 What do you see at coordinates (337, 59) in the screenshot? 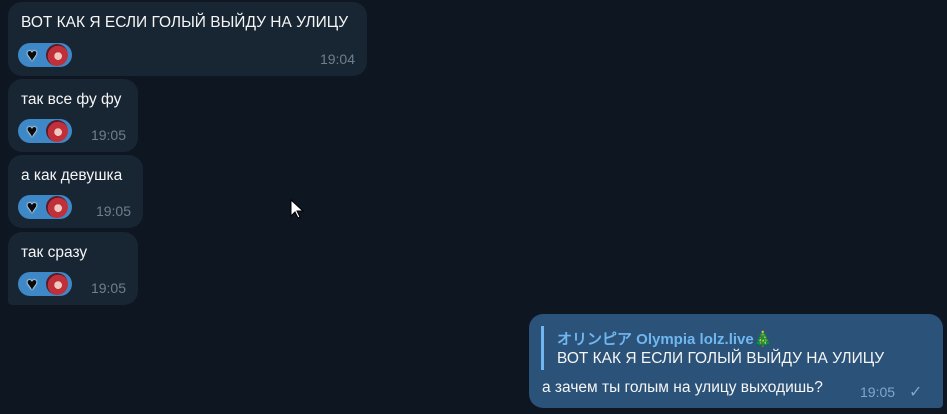
I see `message-time: 19:04` at bounding box center [337, 59].